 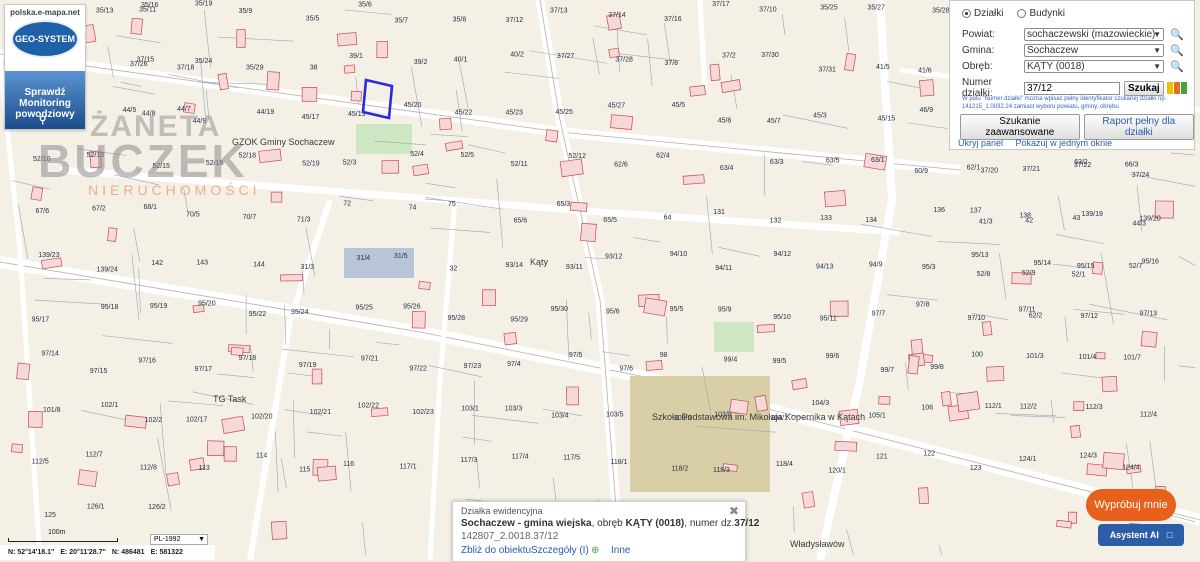 What do you see at coordinates (974, 168) in the screenshot?
I see `parcel-number-label: 62/1` at bounding box center [974, 168].